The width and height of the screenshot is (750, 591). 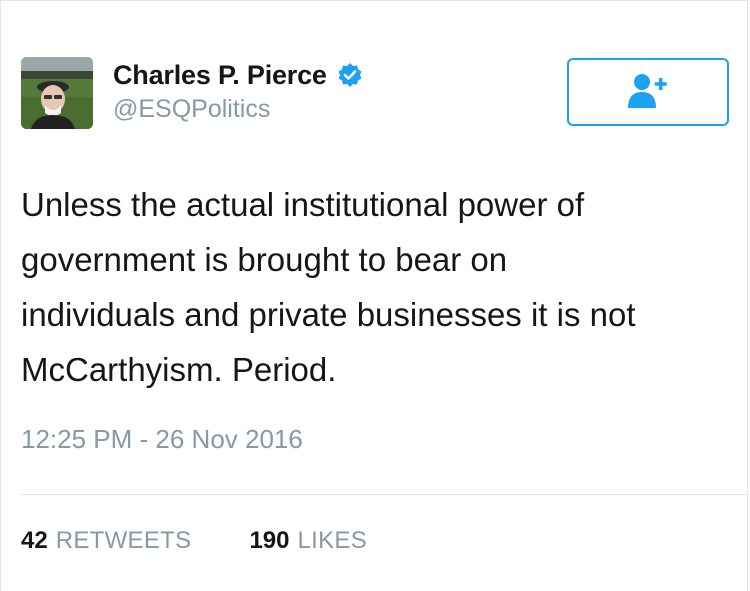 What do you see at coordinates (34, 540) in the screenshot?
I see `retweets-count: 42` at bounding box center [34, 540].